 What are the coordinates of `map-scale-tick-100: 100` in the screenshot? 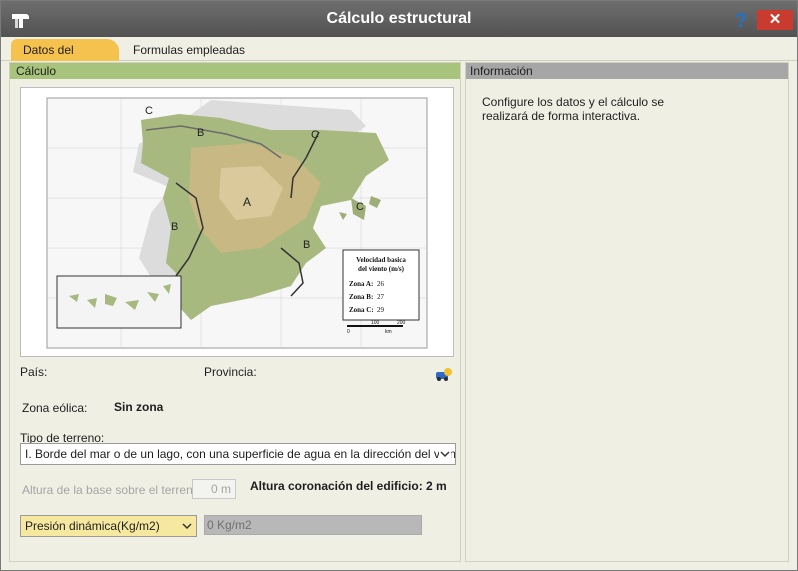 It's located at (375, 323).